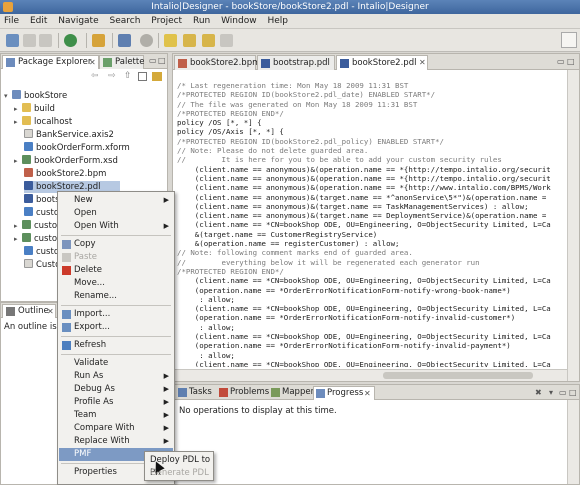  Describe the element at coordinates (116, 200) in the screenshot. I see `menu-item-new: New ▶` at that location.